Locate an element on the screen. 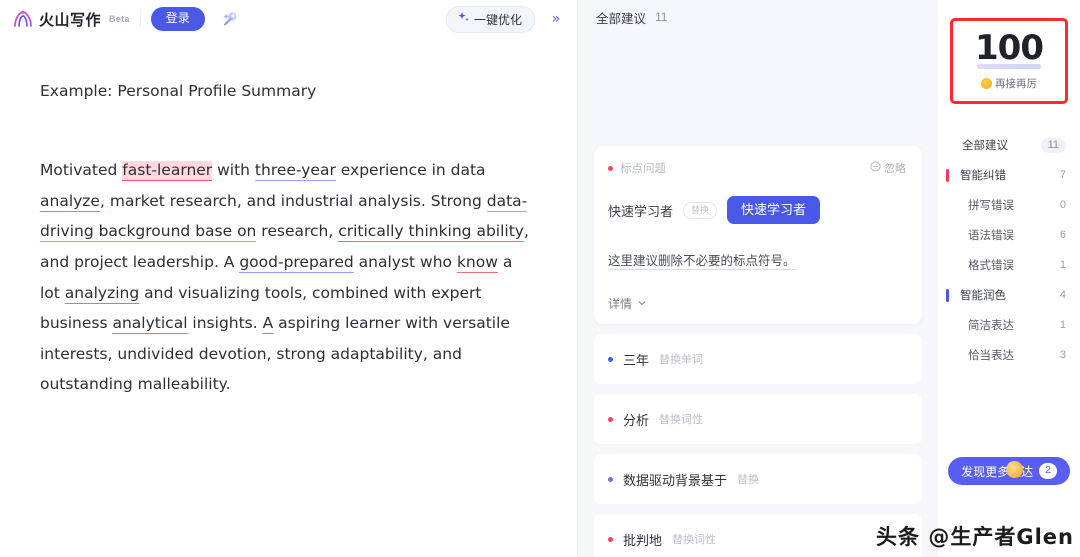 The image size is (1080, 557). volcano-logo-icon is located at coordinates (23, 19).